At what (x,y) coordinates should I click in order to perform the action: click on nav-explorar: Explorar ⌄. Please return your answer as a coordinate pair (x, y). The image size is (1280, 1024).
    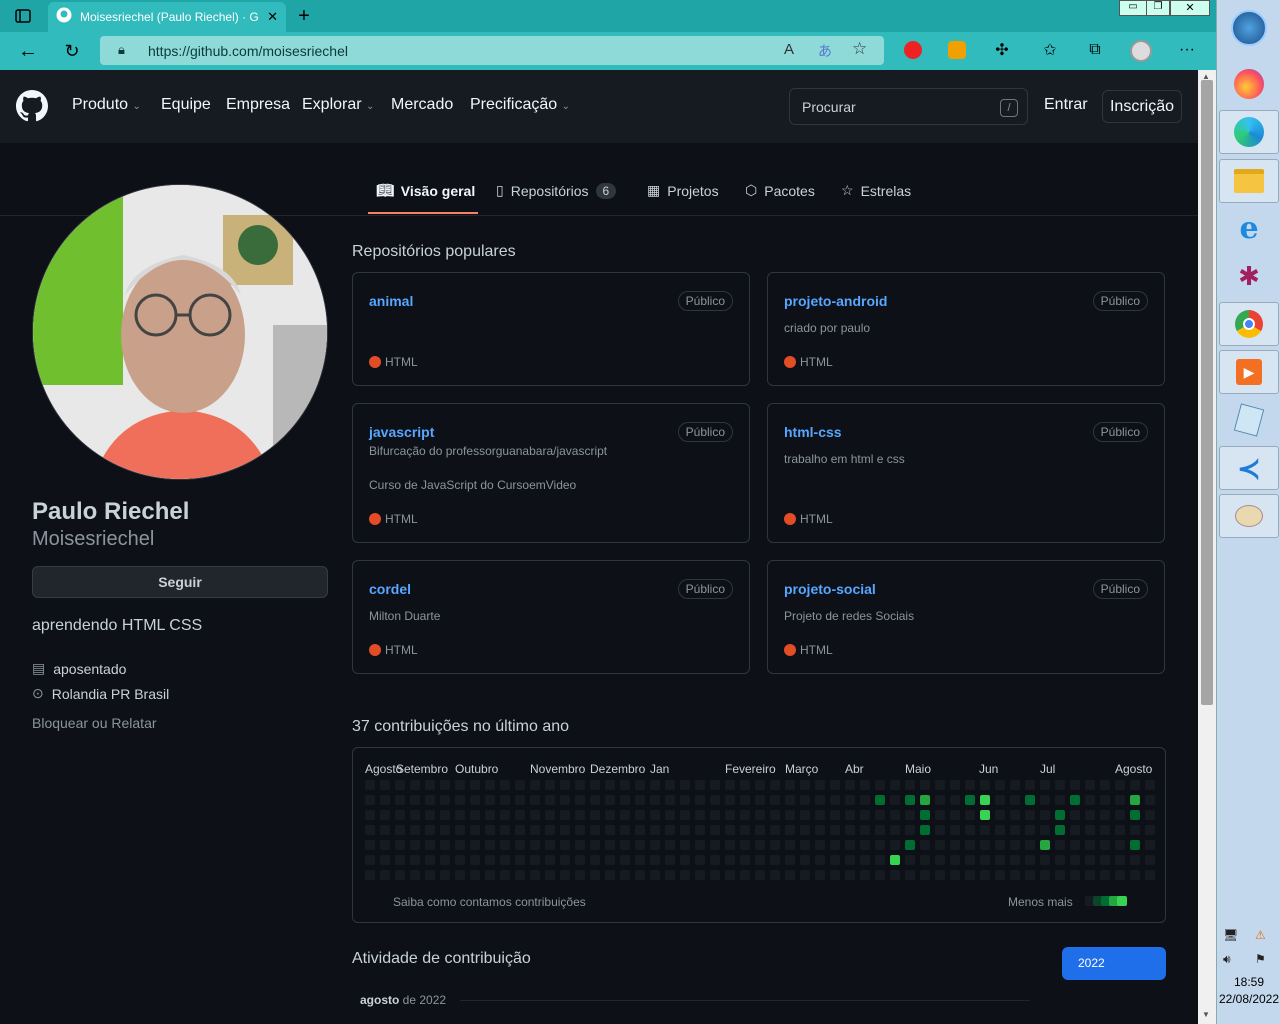
    Looking at the image, I should click on (338, 105).